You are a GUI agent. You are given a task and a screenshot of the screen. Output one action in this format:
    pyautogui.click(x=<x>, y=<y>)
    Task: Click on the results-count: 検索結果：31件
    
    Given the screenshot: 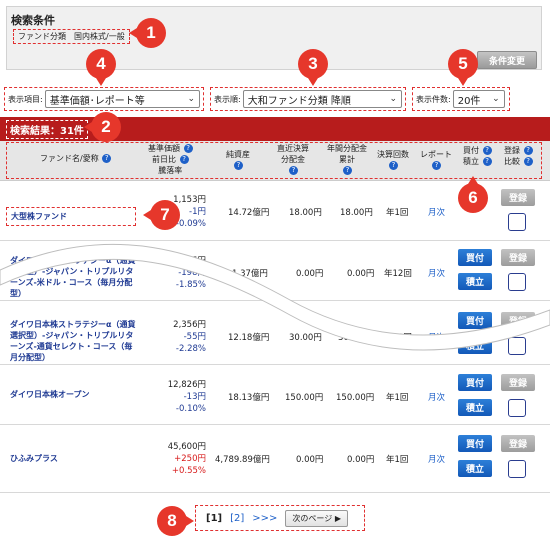 What is the action you would take?
    pyautogui.click(x=47, y=129)
    